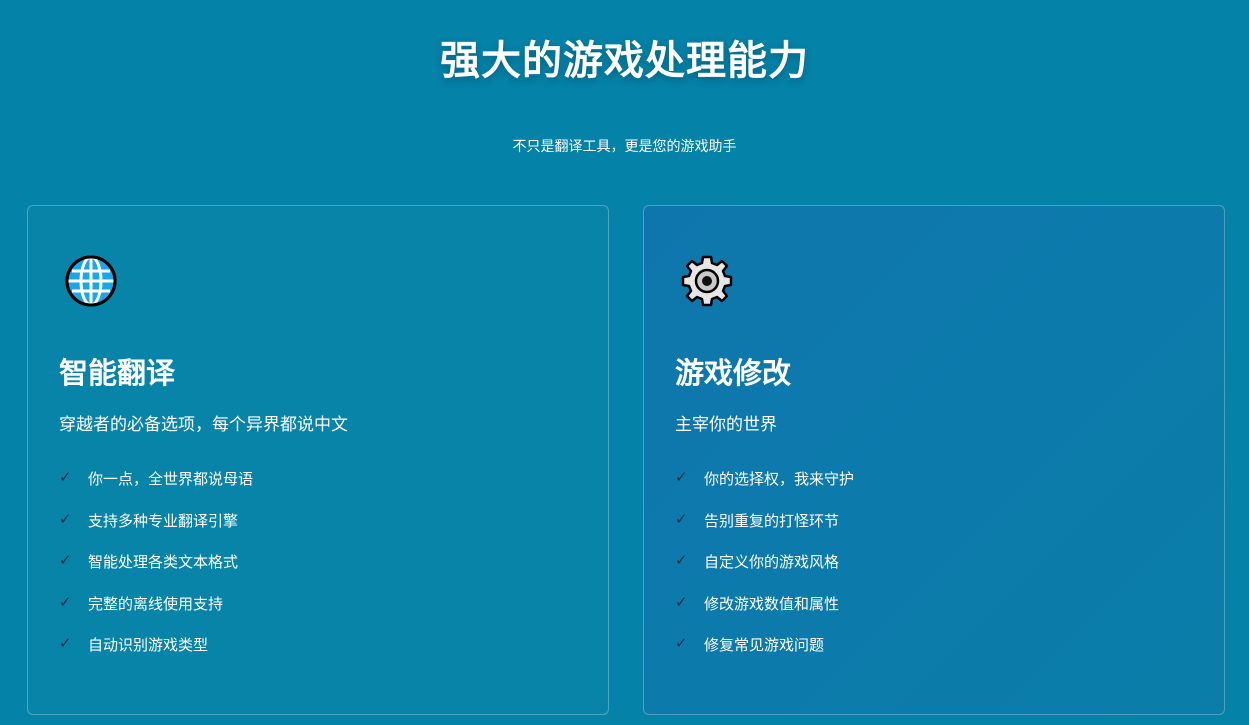 Image resolution: width=1249 pixels, height=725 pixels. I want to click on feature-item: ✓ 自动识别游戏类型, so click(156, 655).